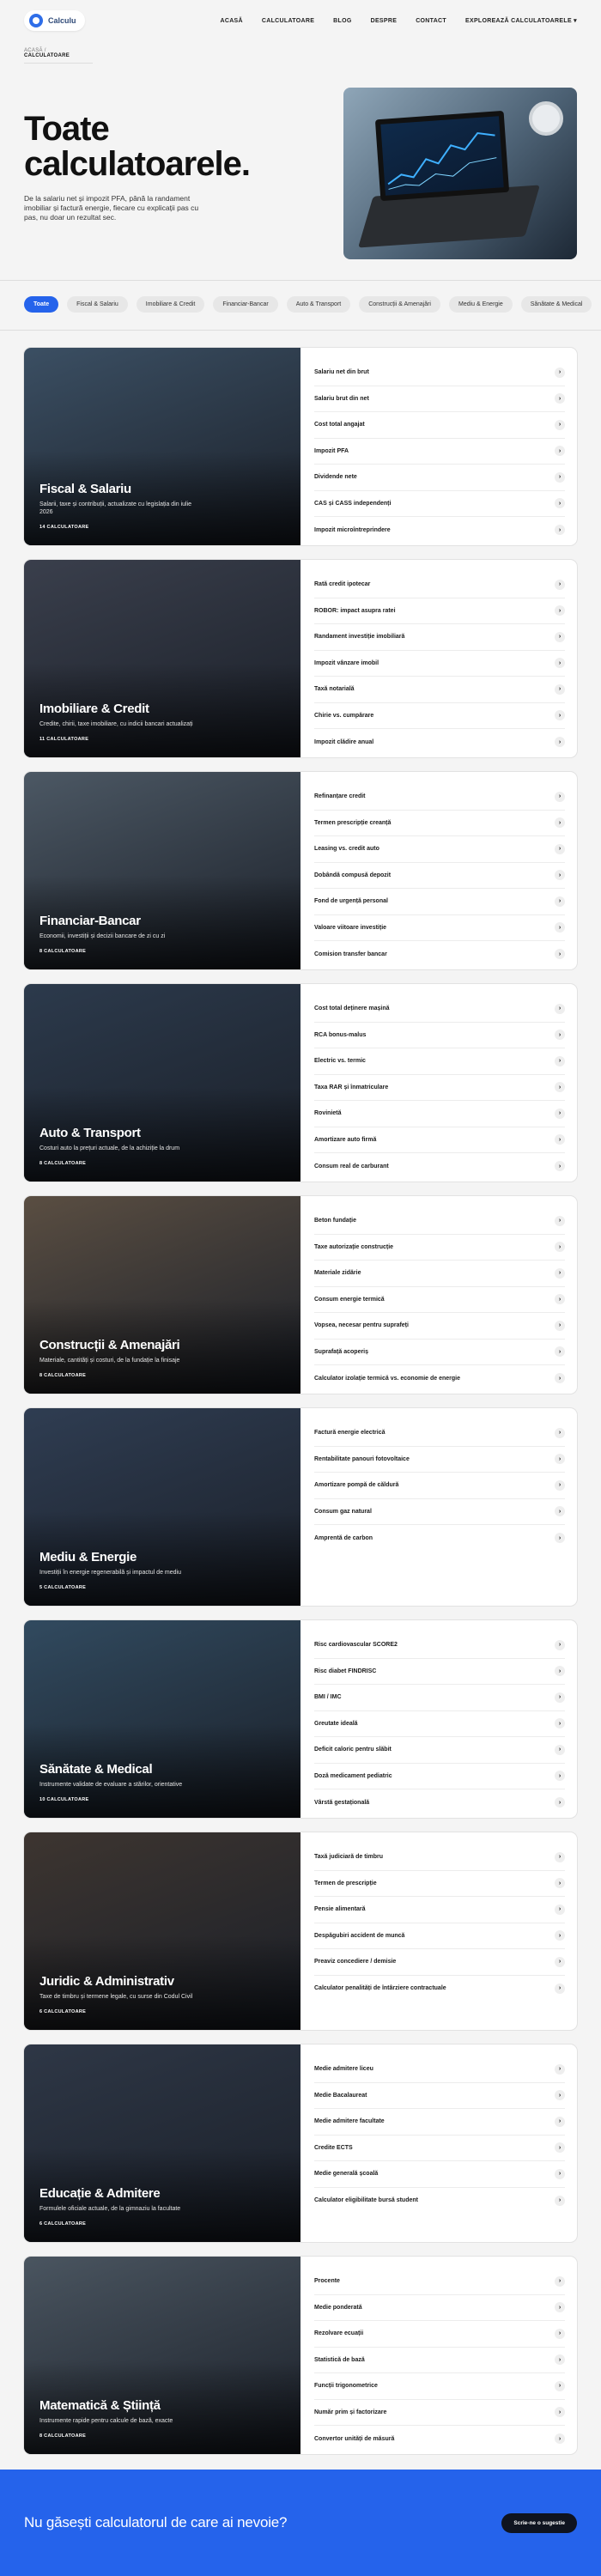 Image resolution: width=601 pixels, height=2576 pixels. Describe the element at coordinates (439, 1061) in the screenshot. I see `calculator-link: Electric vs. termic ›` at that location.